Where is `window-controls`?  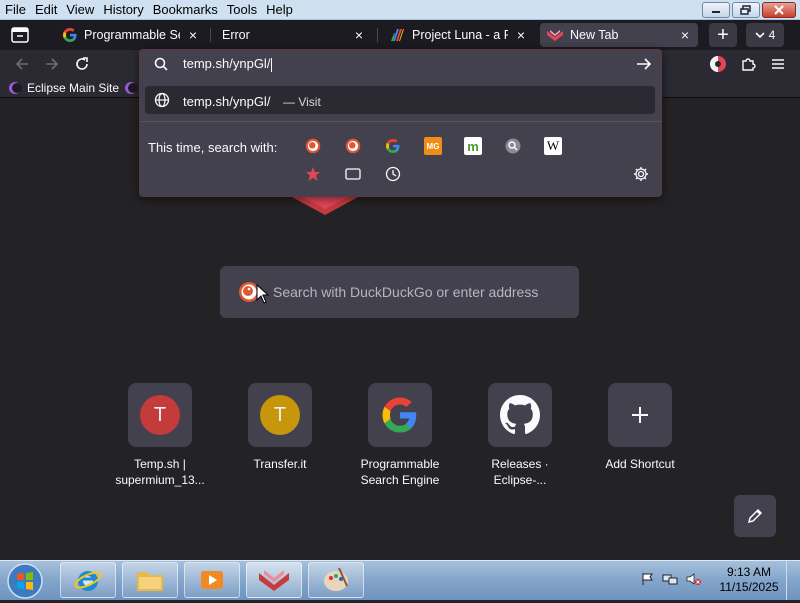 window-controls is located at coordinates (749, 10).